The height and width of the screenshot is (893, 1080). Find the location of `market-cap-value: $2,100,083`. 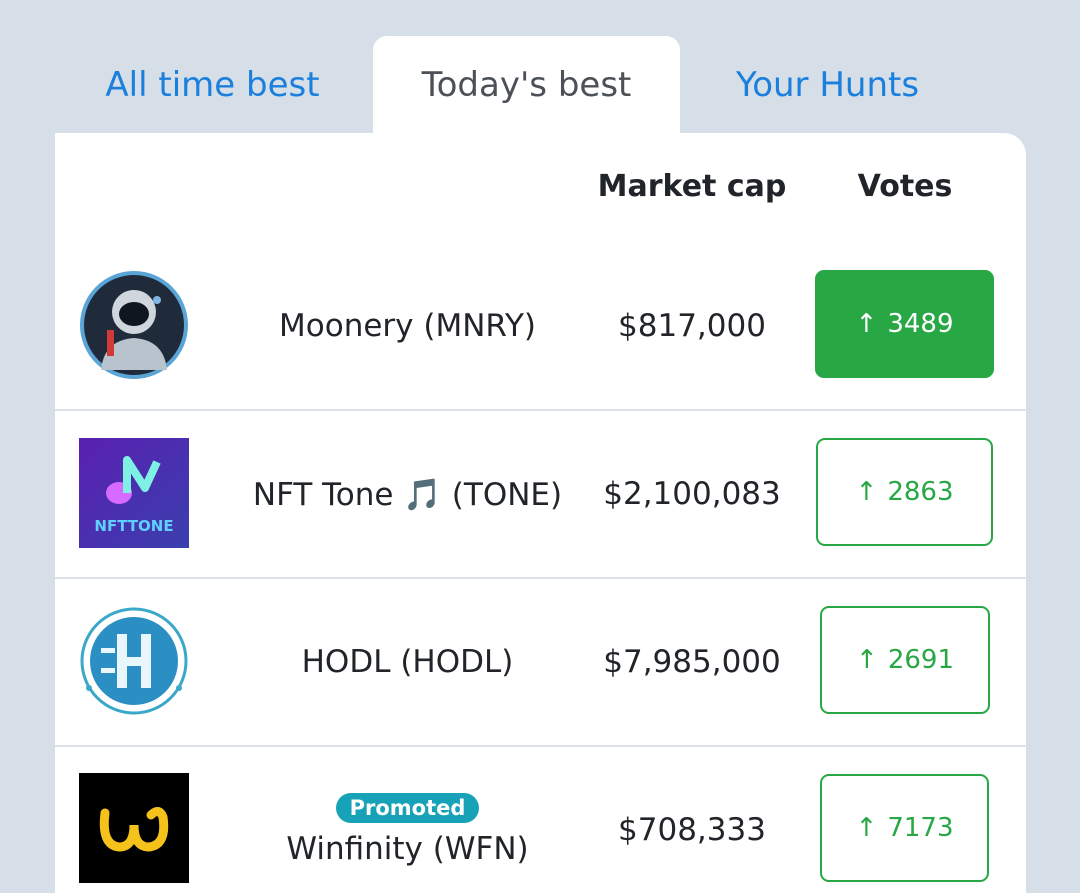

market-cap-value: $2,100,083 is located at coordinates (692, 494).